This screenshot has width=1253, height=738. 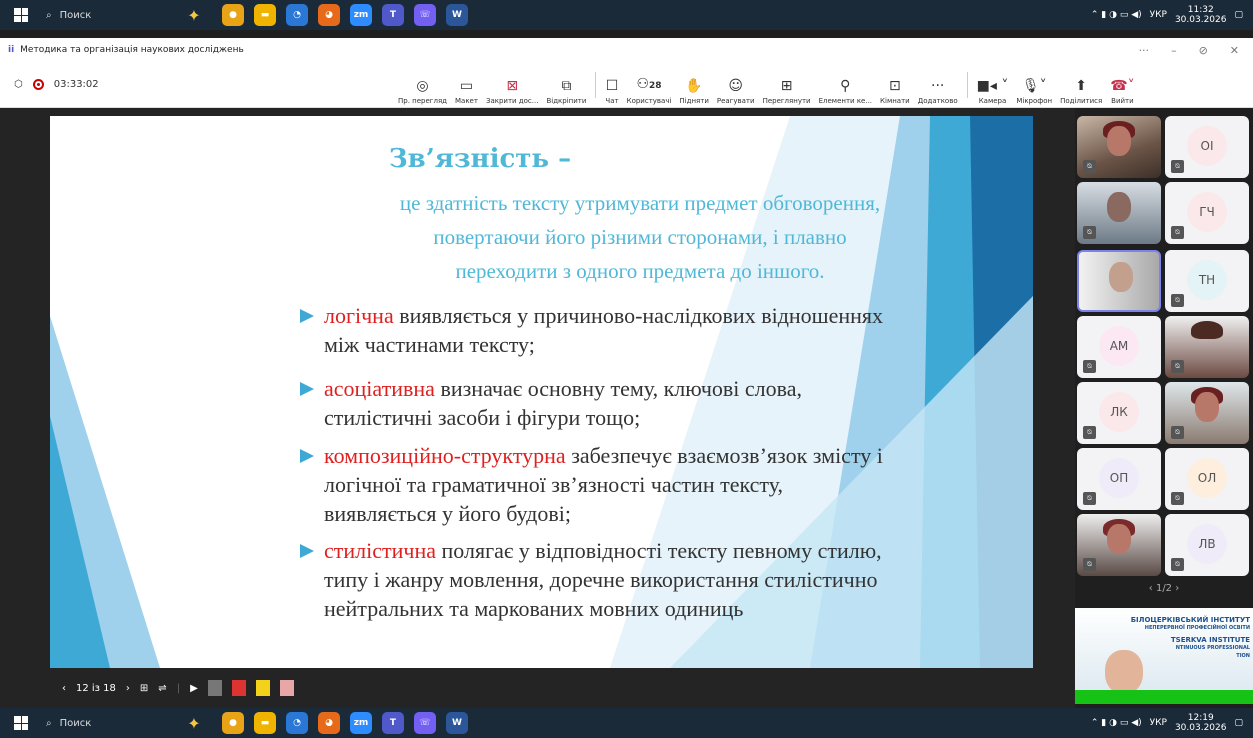 I want to click on mic-button: 🎙˅ Мікрофон, so click(x=1034, y=87).